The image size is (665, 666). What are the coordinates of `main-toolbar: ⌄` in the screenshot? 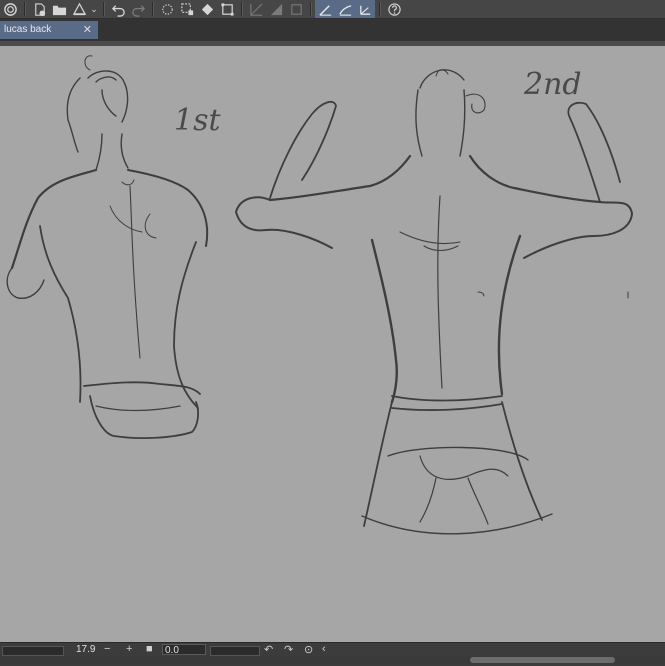 It's located at (332, 9).